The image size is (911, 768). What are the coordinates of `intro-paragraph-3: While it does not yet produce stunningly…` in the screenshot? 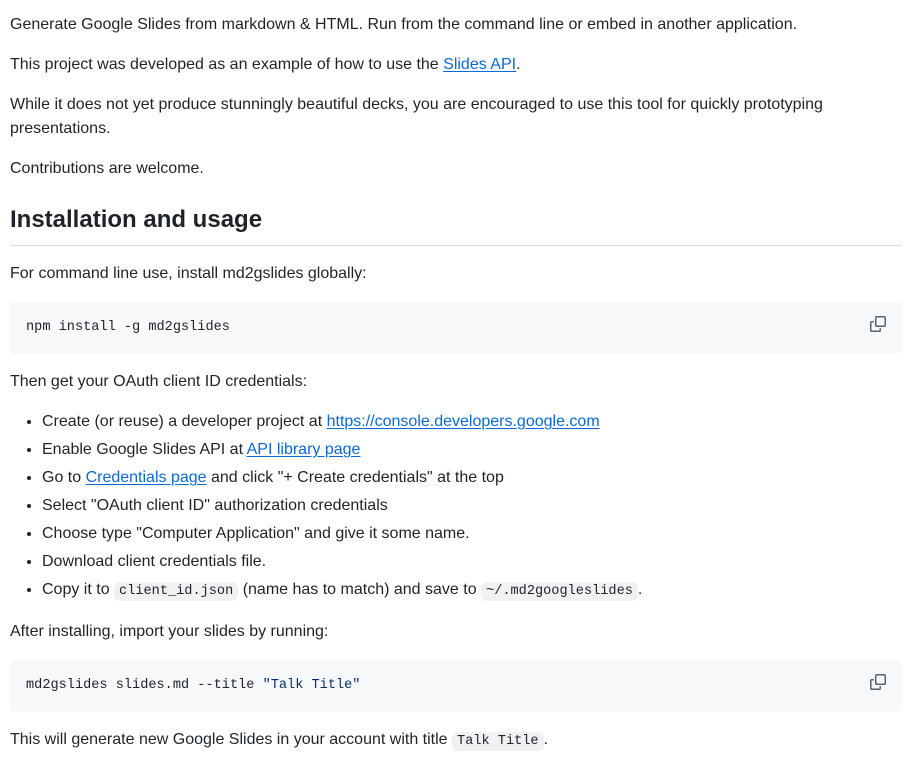 It's located at (416, 116).